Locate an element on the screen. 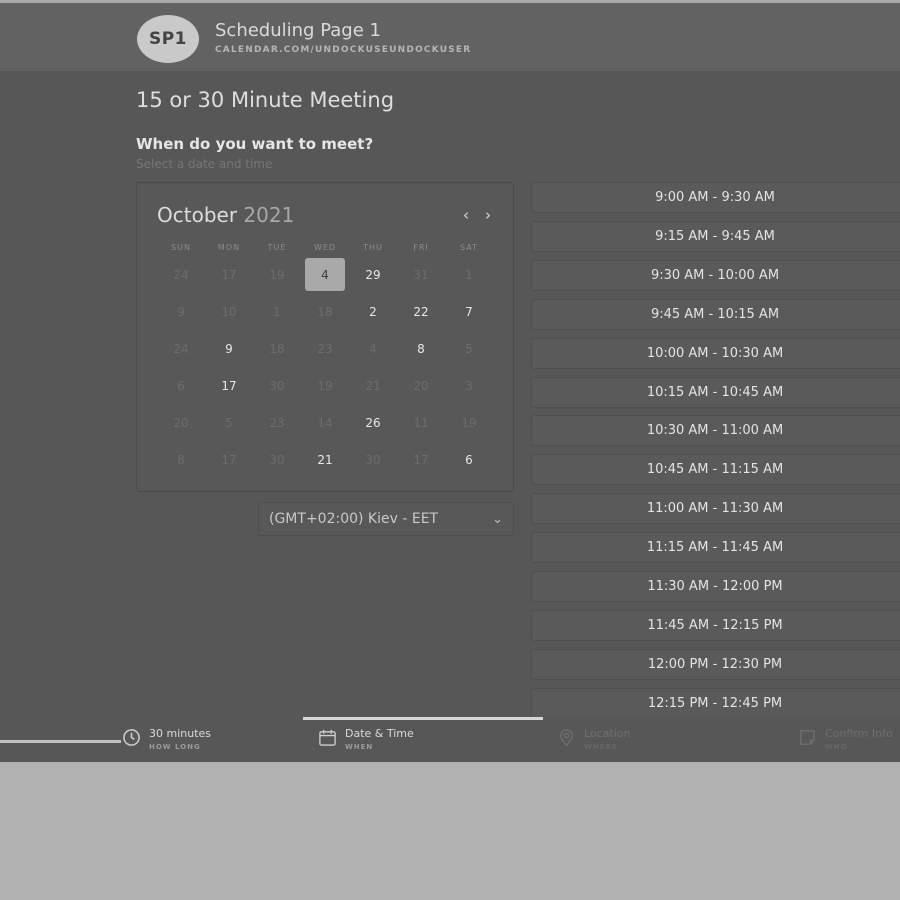 This screenshot has height=900, width=900. time-slot-button: 10:45 AM - 11:15 AM is located at coordinates (715, 470).